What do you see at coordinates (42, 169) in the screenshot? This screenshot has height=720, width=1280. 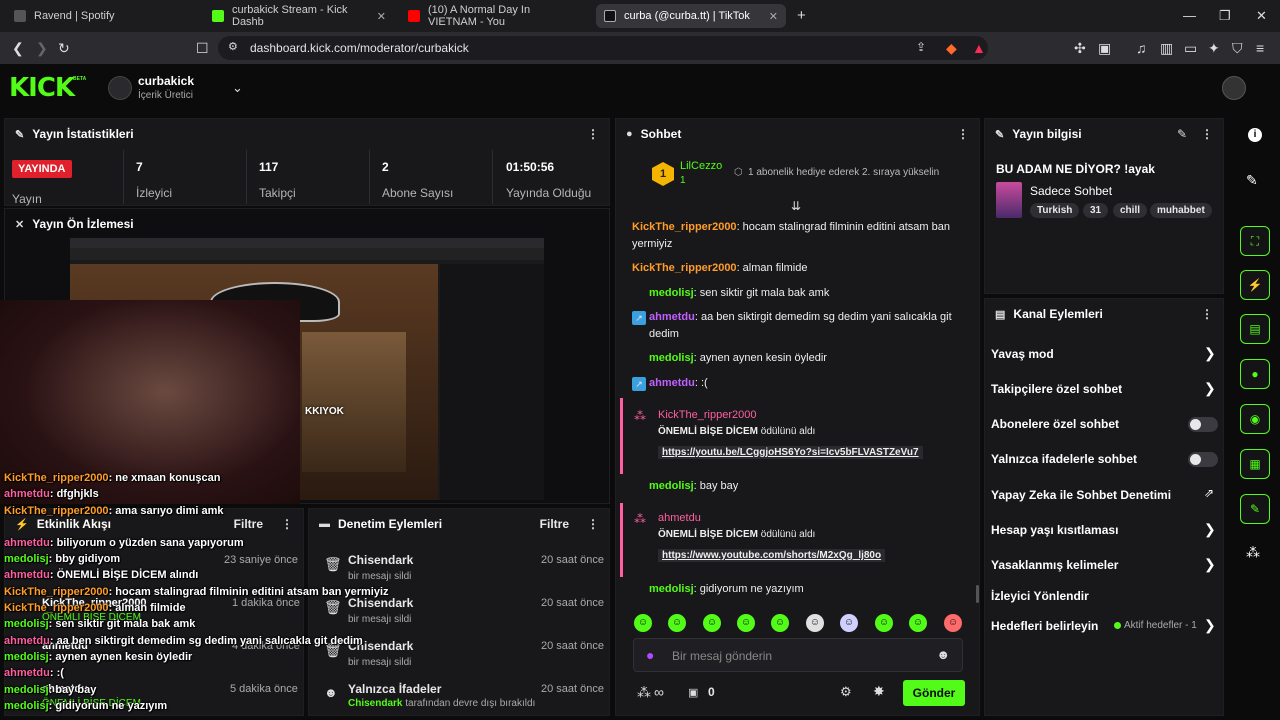 I see `live-badge: YAYINDA` at bounding box center [42, 169].